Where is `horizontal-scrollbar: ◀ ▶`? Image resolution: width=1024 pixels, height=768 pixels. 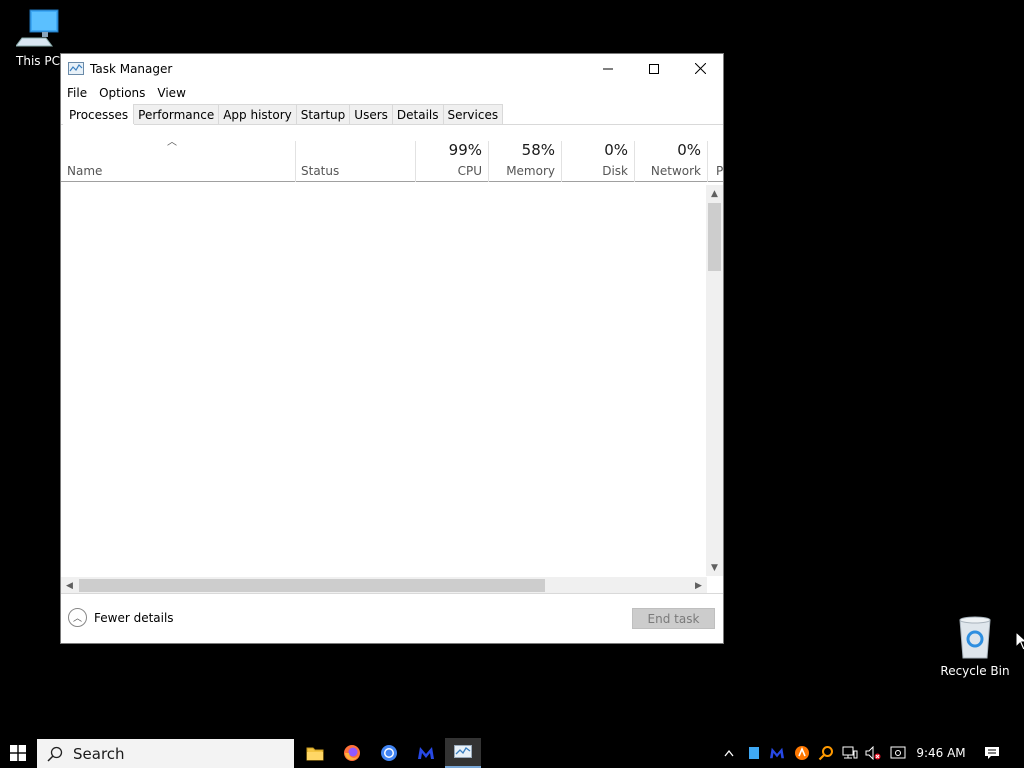
horizontal-scrollbar: ◀ ▶ is located at coordinates (384, 585).